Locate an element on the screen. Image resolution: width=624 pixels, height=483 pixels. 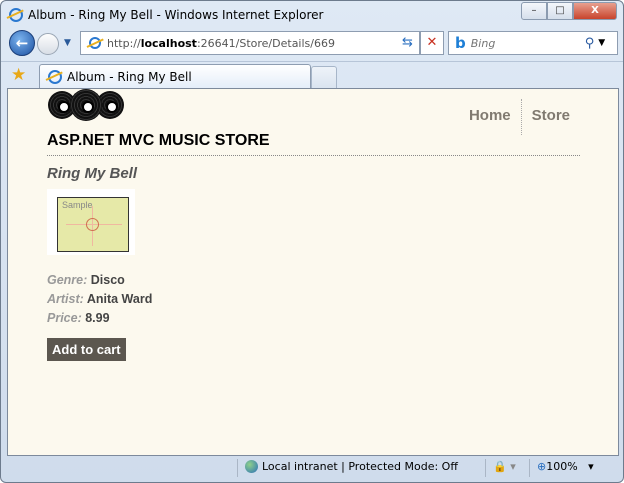
menu-home: Home is located at coordinates (490, 121).